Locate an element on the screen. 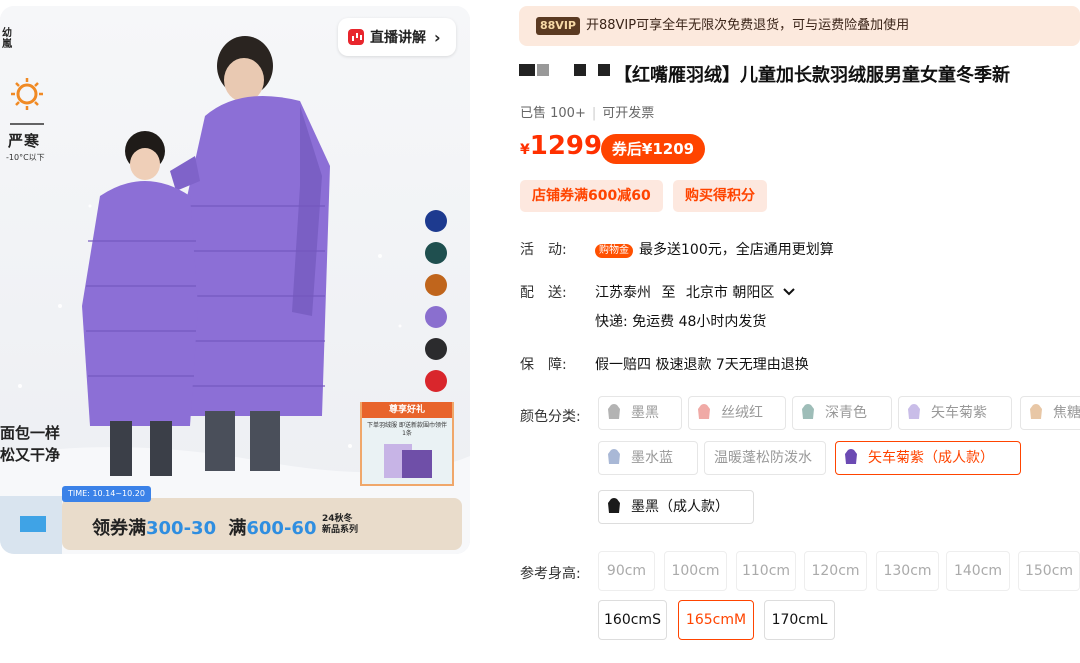 The height and width of the screenshot is (663, 1080). vip-badge: 88VIP is located at coordinates (558, 26).